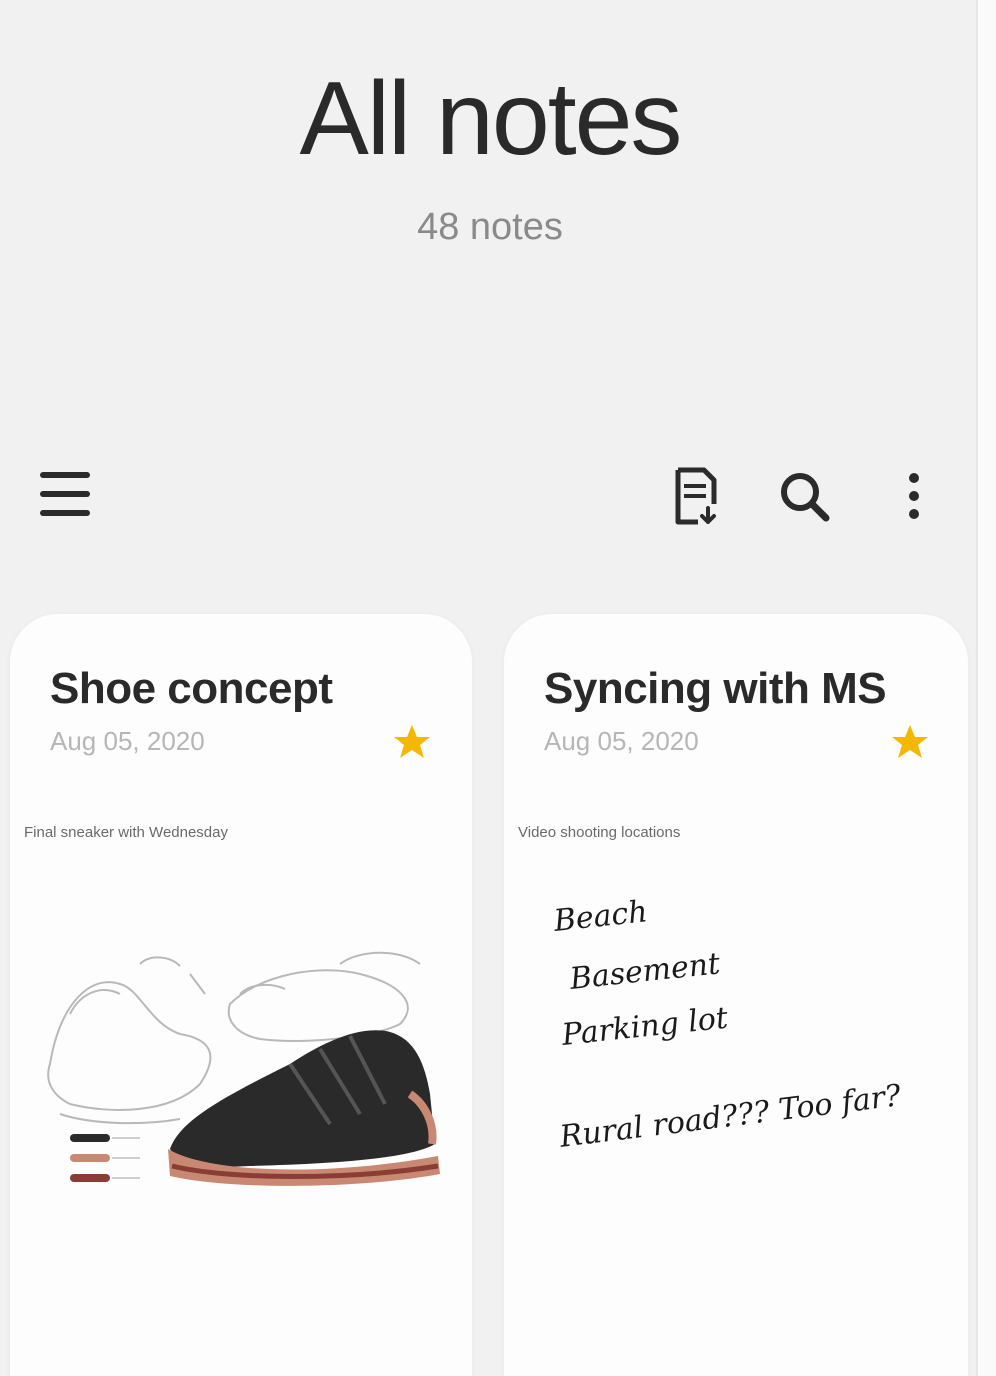  What do you see at coordinates (804, 496) in the screenshot?
I see `search-icon` at bounding box center [804, 496].